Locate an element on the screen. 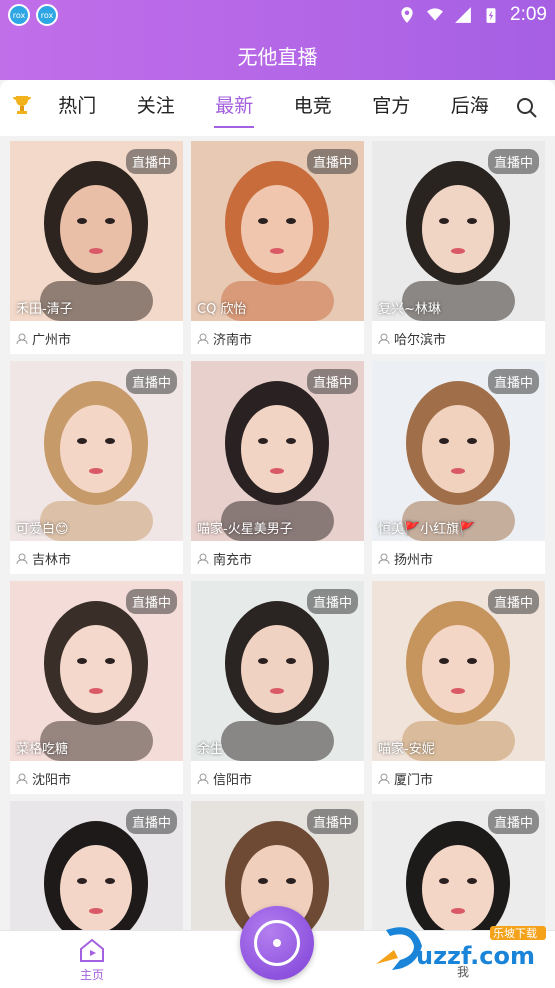  streamer-location: 哈尔滨市 is located at coordinates (412, 338).